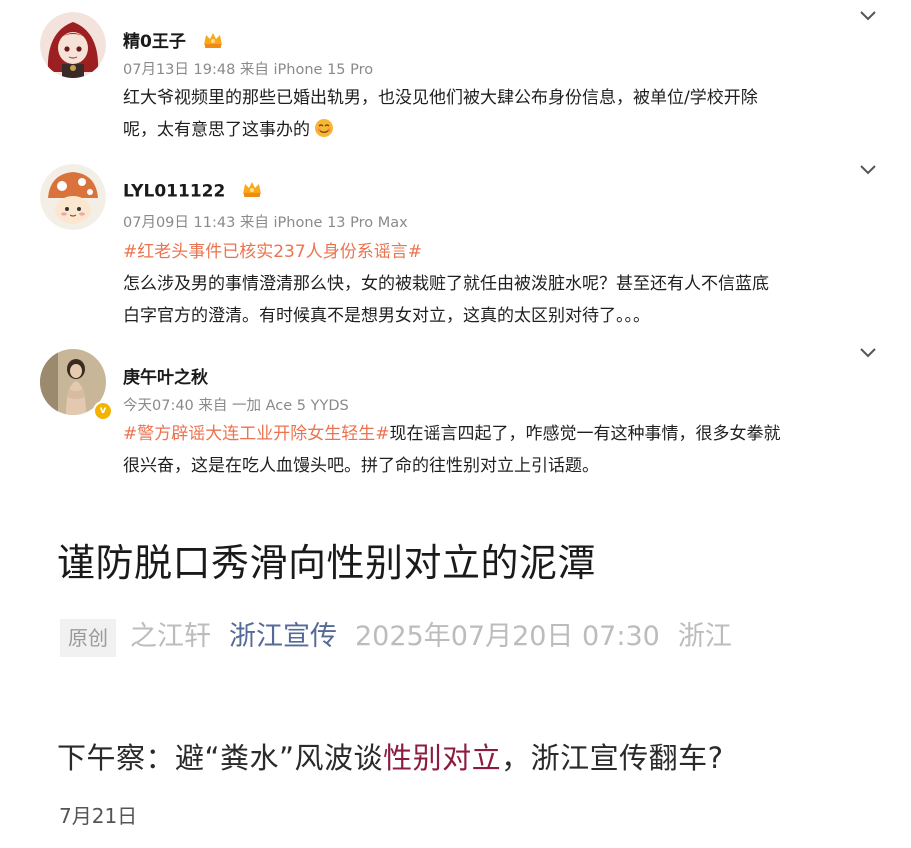  What do you see at coordinates (446, 284) in the screenshot?
I see `comment-line: 怎么涉及男的事情澄清那么快，女的被栽赃了就任由被泼脏水呢？甚至还有人不信蓝底` at bounding box center [446, 284].